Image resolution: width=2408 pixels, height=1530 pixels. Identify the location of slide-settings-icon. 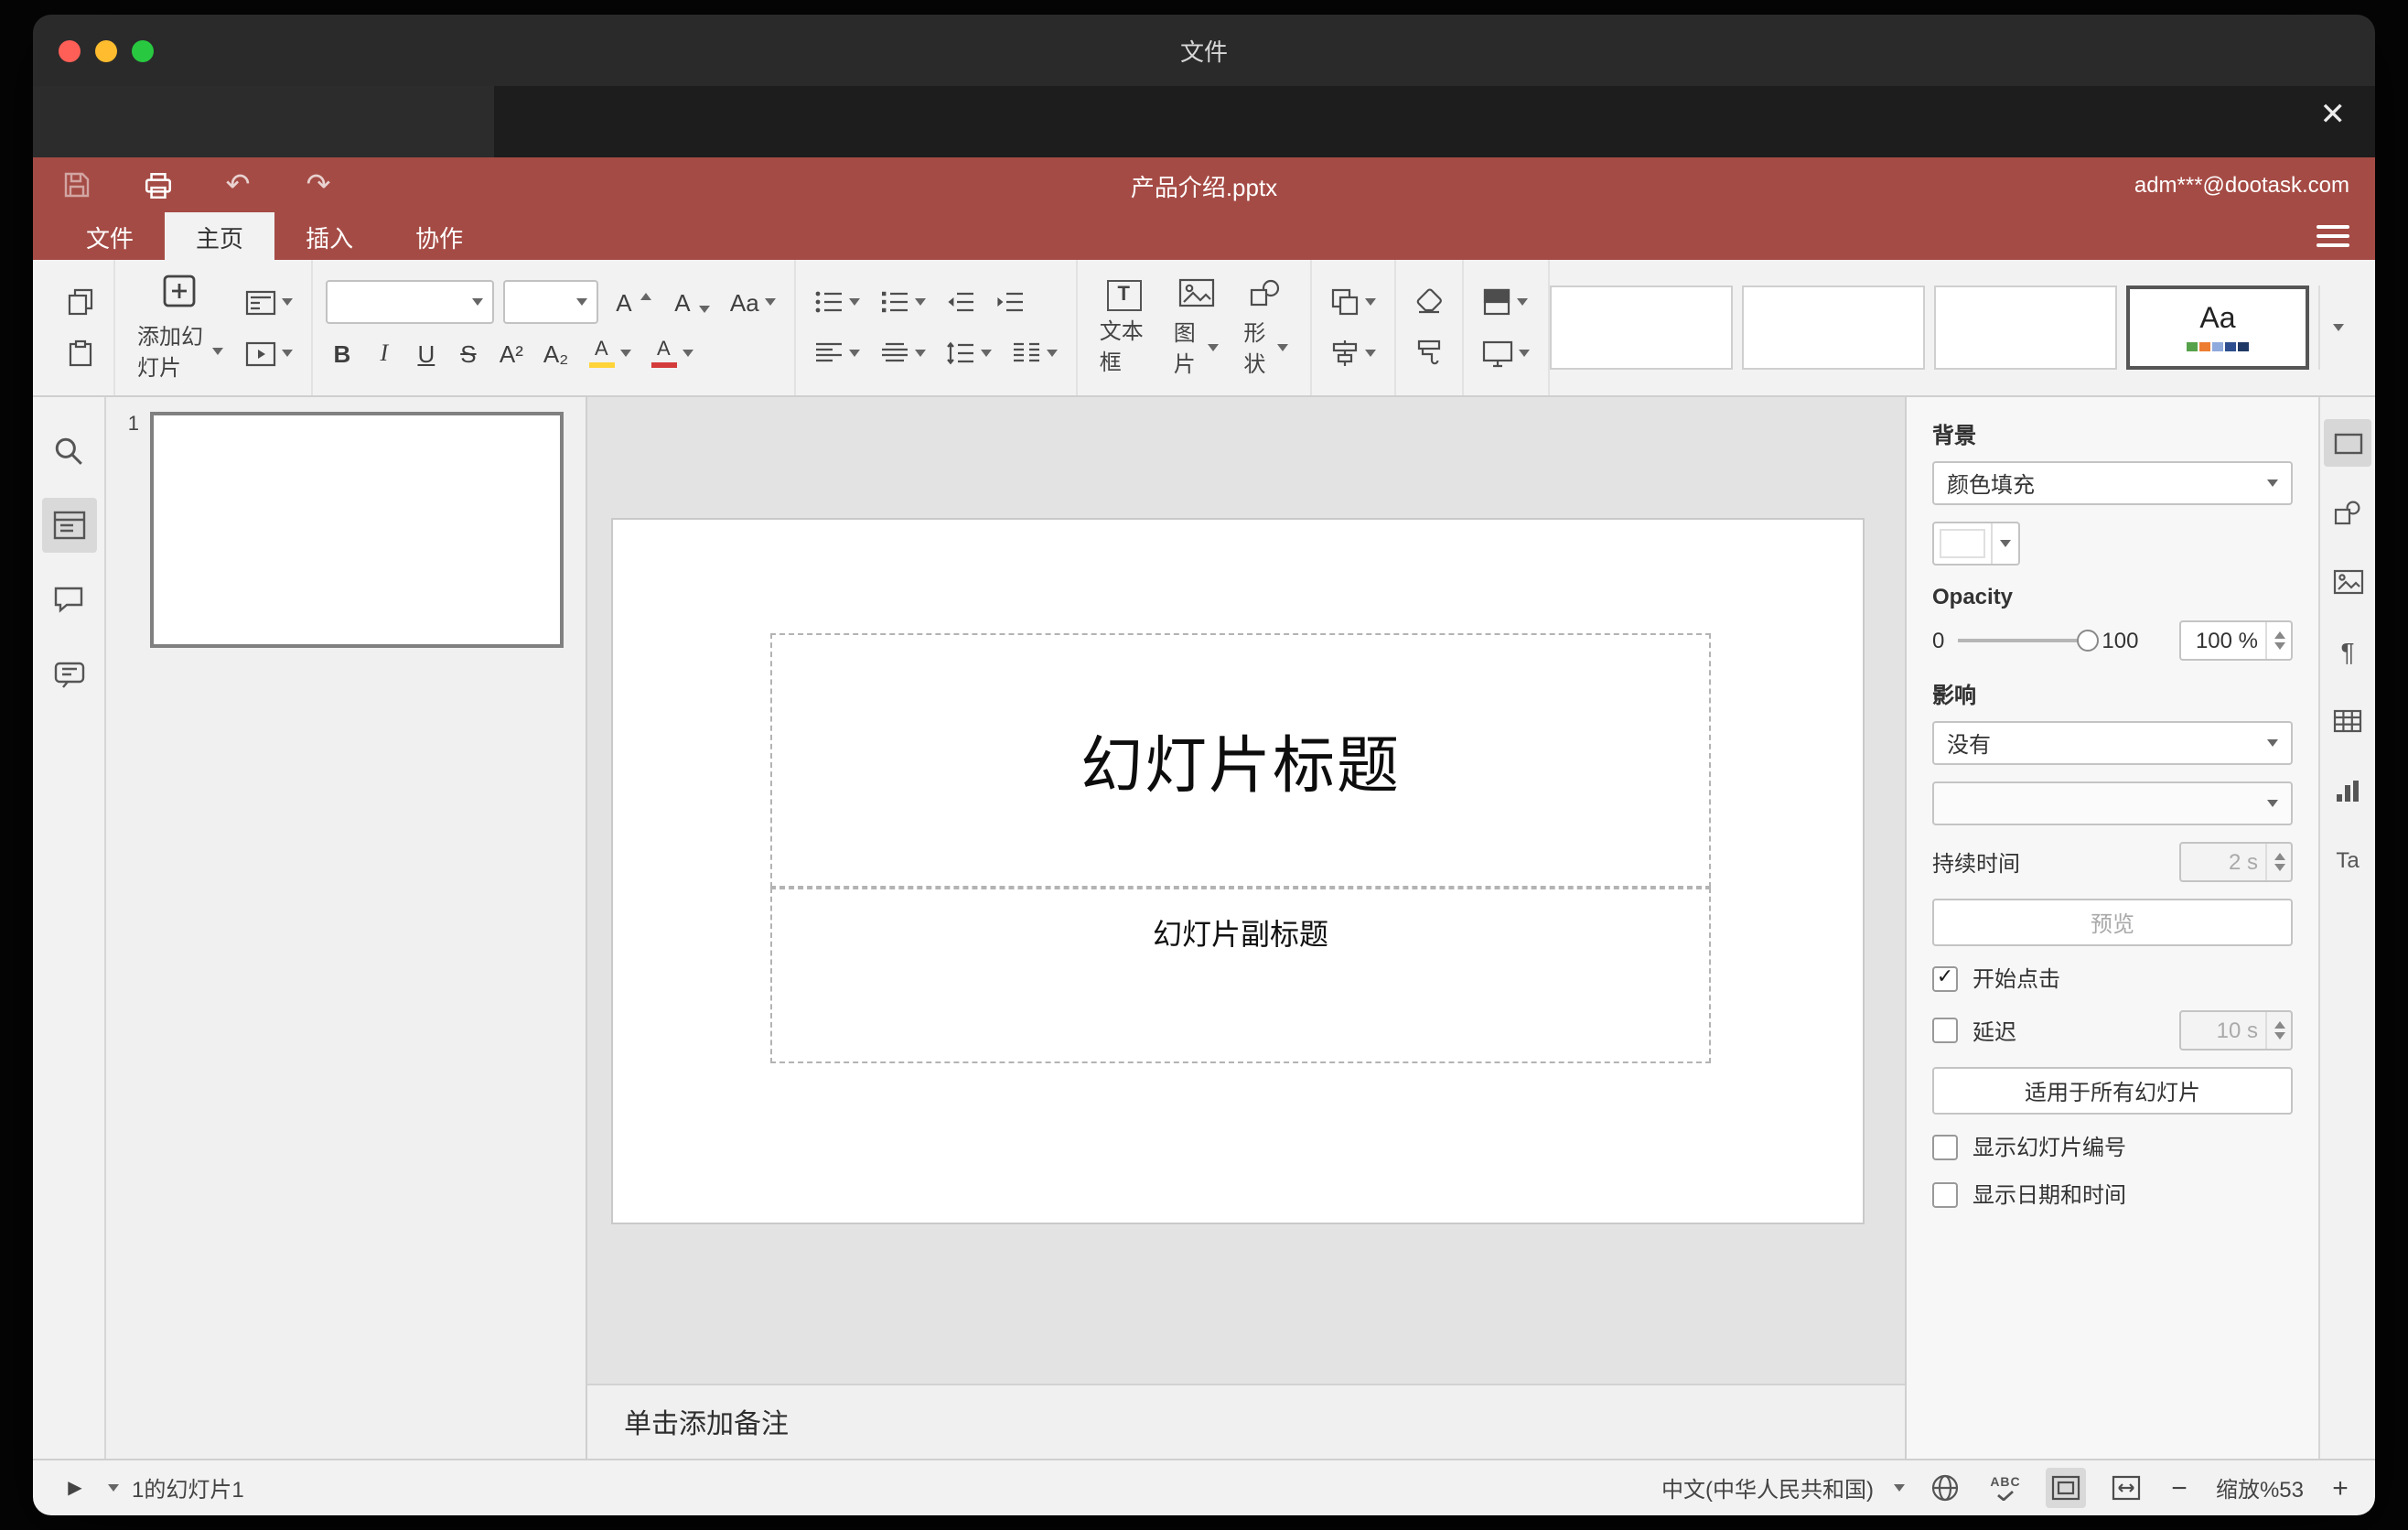
(2347, 443).